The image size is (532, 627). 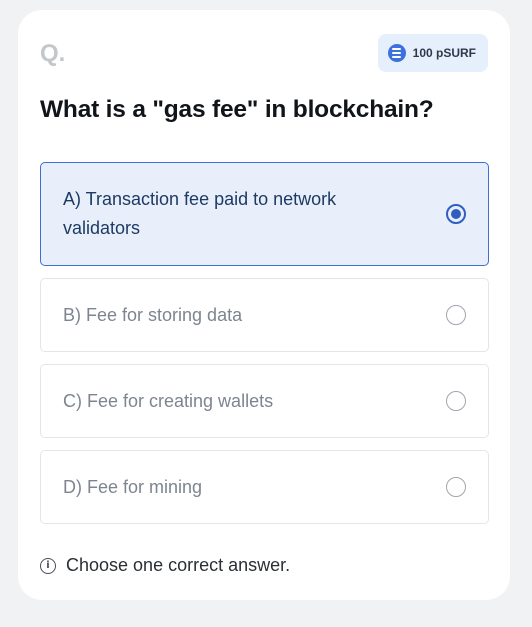 I want to click on option-b-label: B) Fee for storing data, so click(x=153, y=314).